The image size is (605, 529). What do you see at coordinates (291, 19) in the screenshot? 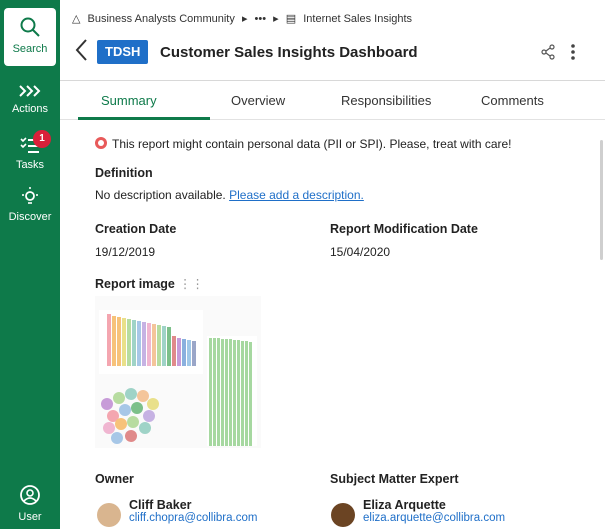
I see `dashboard-icon: ▤` at bounding box center [291, 19].